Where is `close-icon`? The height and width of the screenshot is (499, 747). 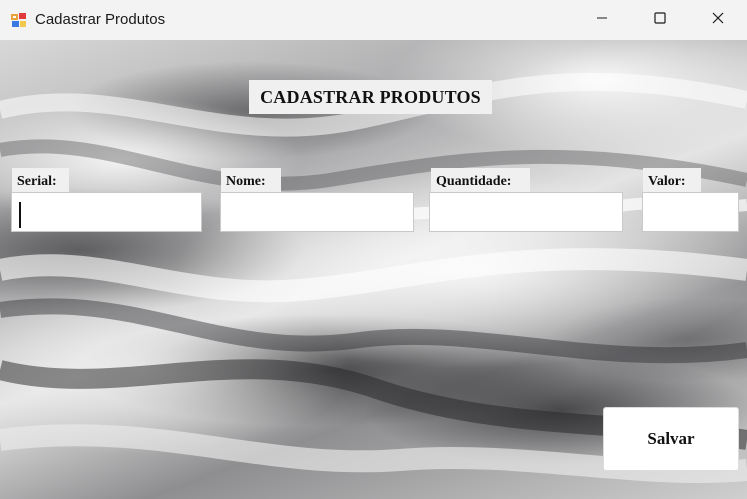
close-icon is located at coordinates (718, 20).